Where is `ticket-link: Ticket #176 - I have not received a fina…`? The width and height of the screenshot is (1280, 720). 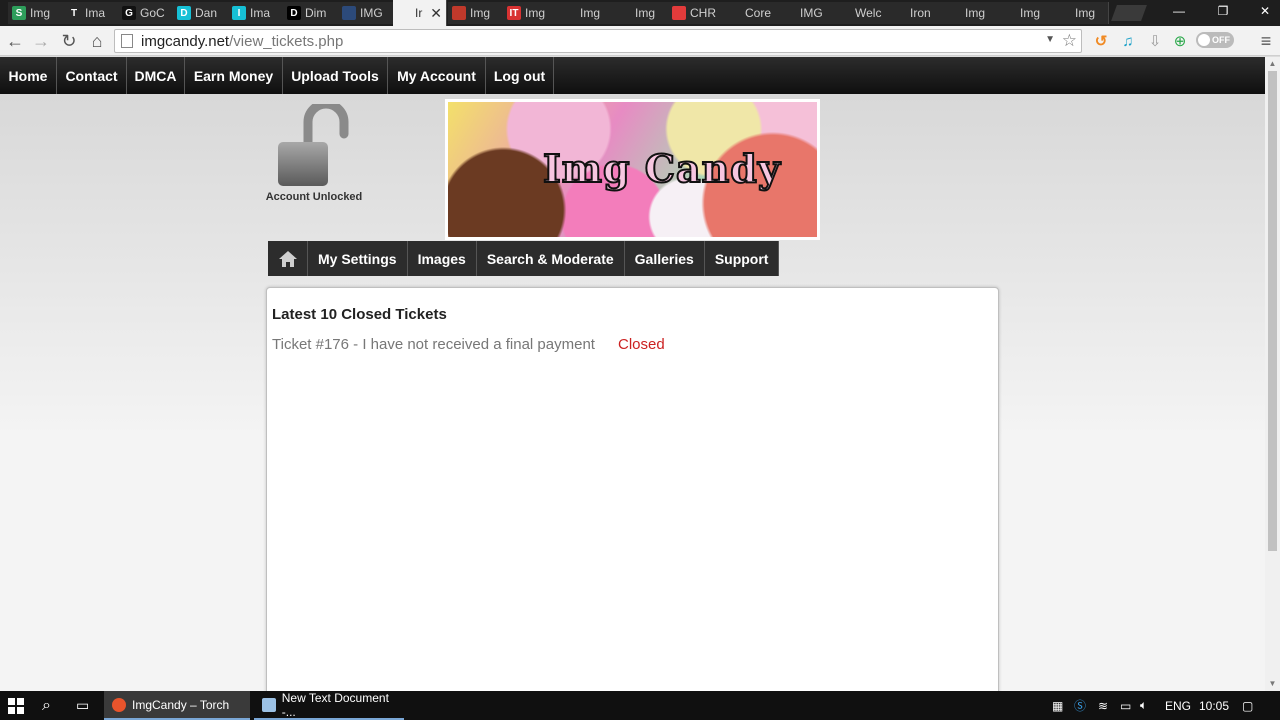 ticket-link: Ticket #176 - I have not received a fina… is located at coordinates (433, 344).